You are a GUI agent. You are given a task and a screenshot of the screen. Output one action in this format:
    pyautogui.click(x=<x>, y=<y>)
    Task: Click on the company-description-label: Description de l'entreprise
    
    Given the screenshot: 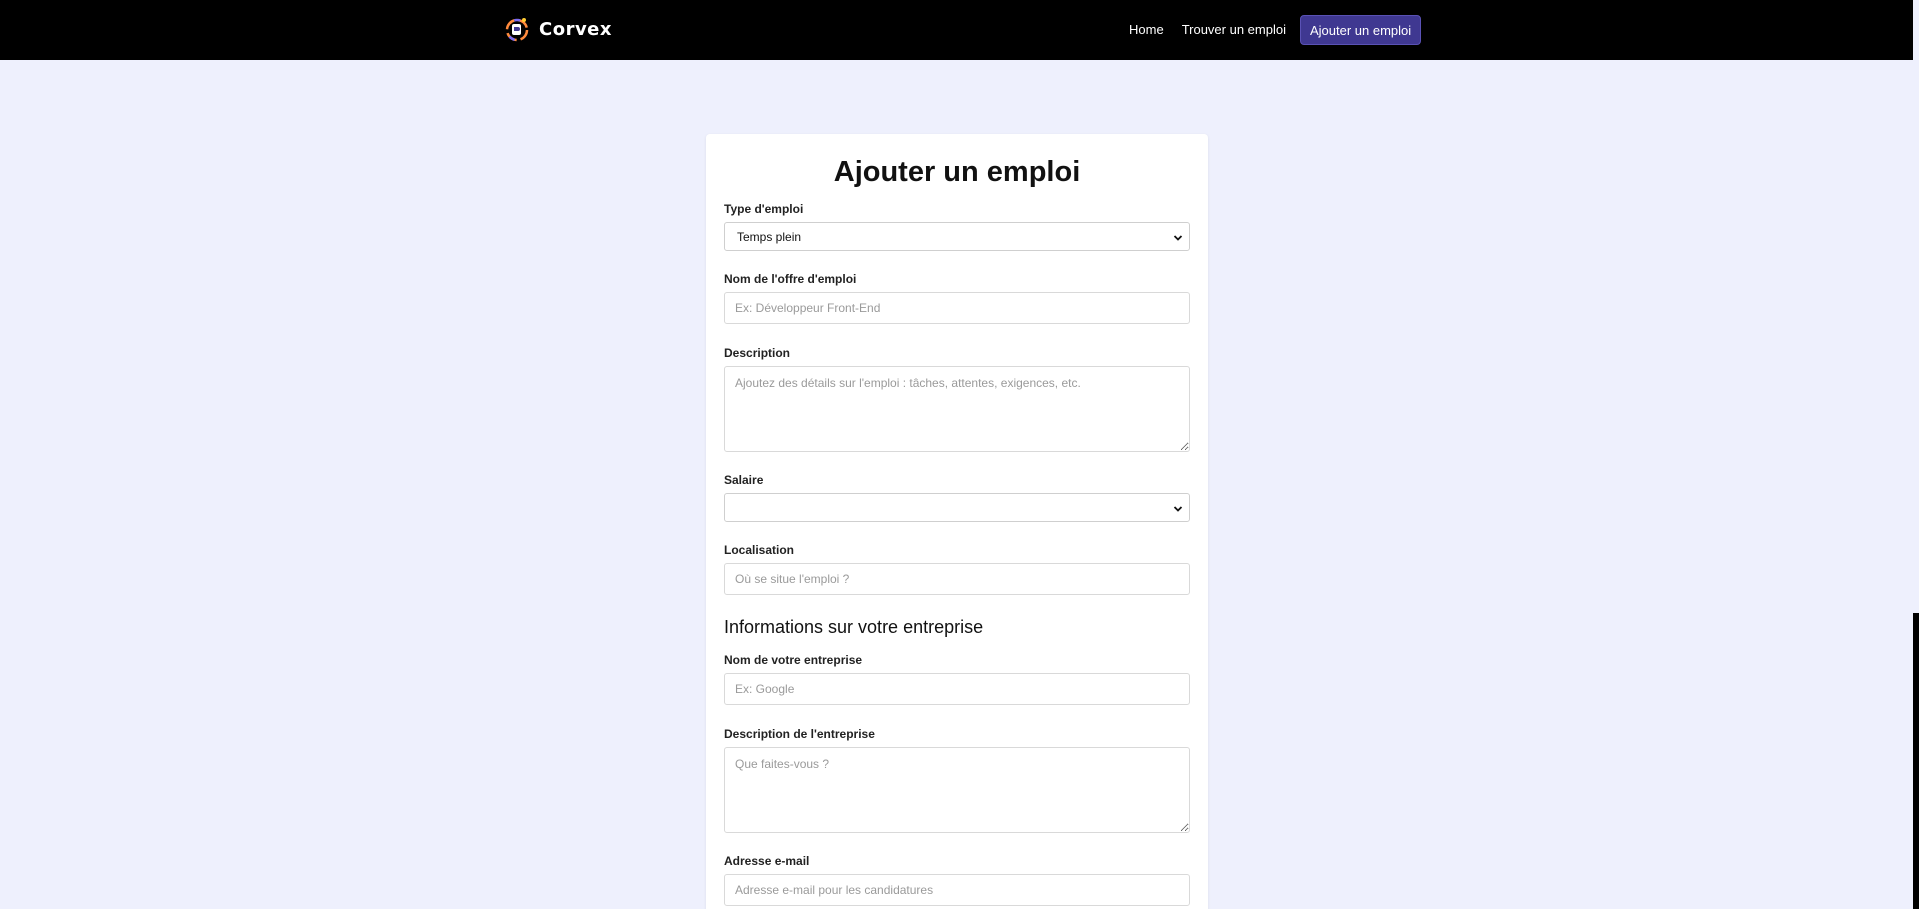 What is the action you would take?
    pyautogui.click(x=799, y=734)
    